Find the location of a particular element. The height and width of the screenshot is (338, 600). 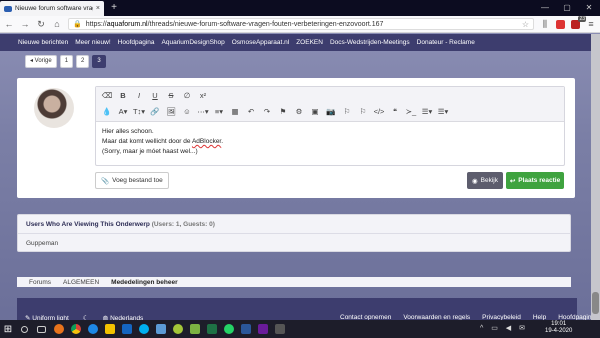

nav-item: Nieuwe berichten is located at coordinates (43, 42).